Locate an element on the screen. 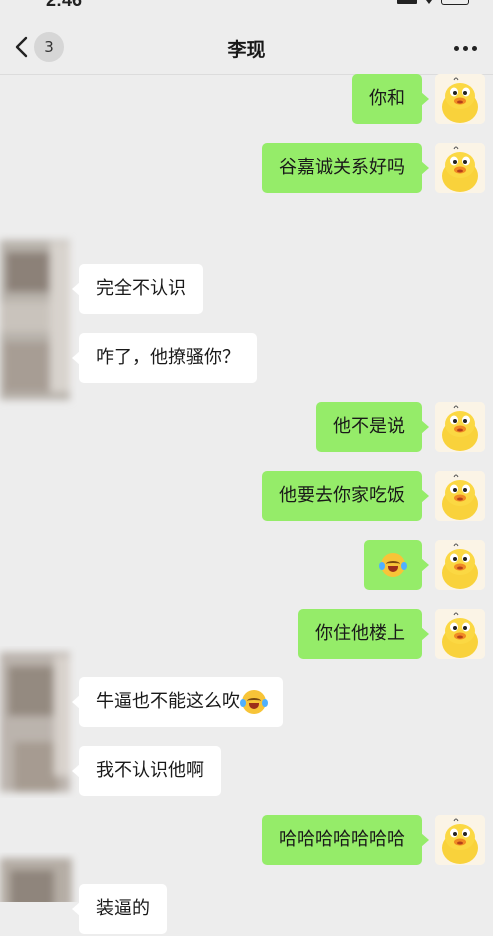 This screenshot has width=493, height=936. message-row-outgoing: 哈哈哈哈哈哈哈 is located at coordinates (246, 841).